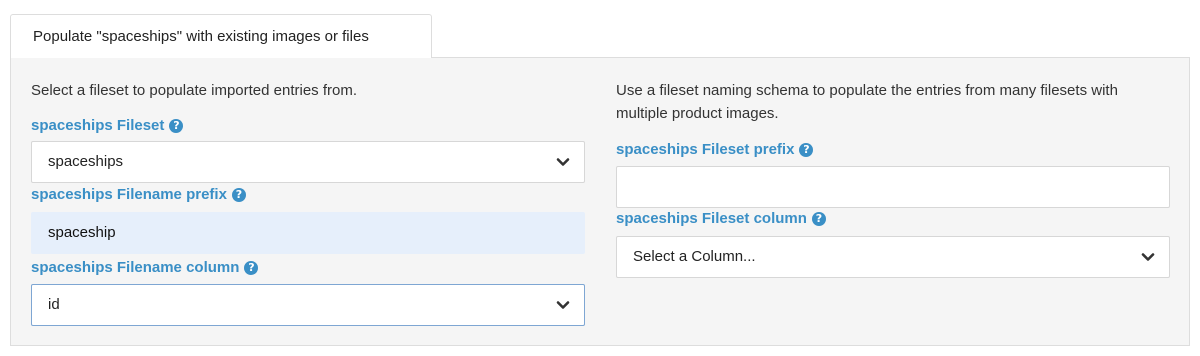  Describe the element at coordinates (86, 161) in the screenshot. I see `fileset-select-value: spaceships` at that location.